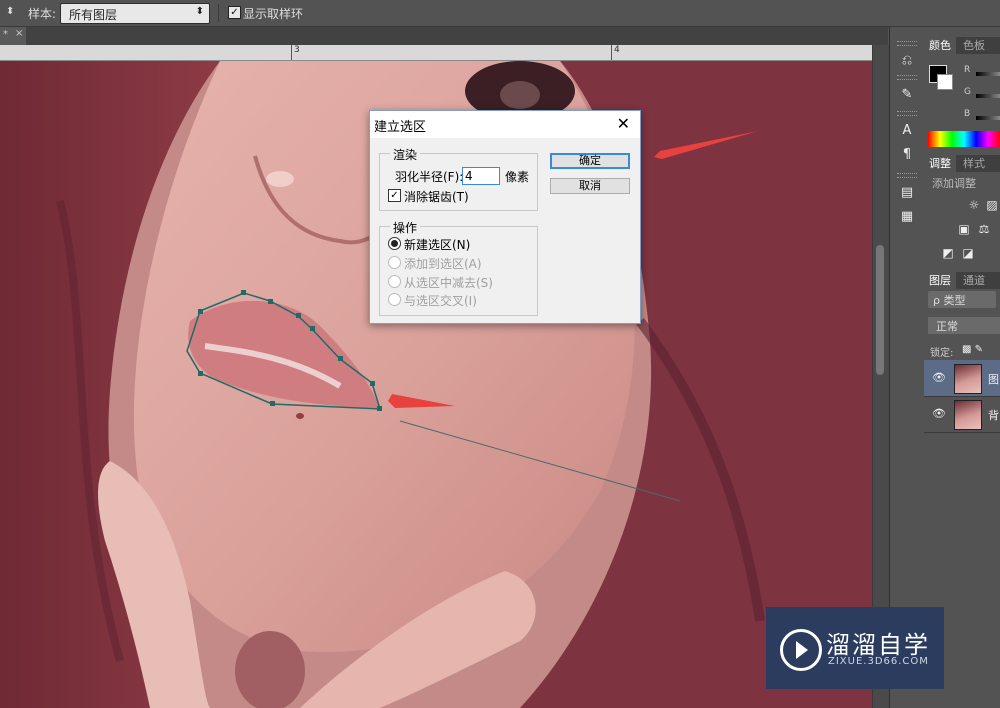 The image size is (1000, 708). I want to click on color-panel-tabs: 颜色 色板, so click(962, 45).